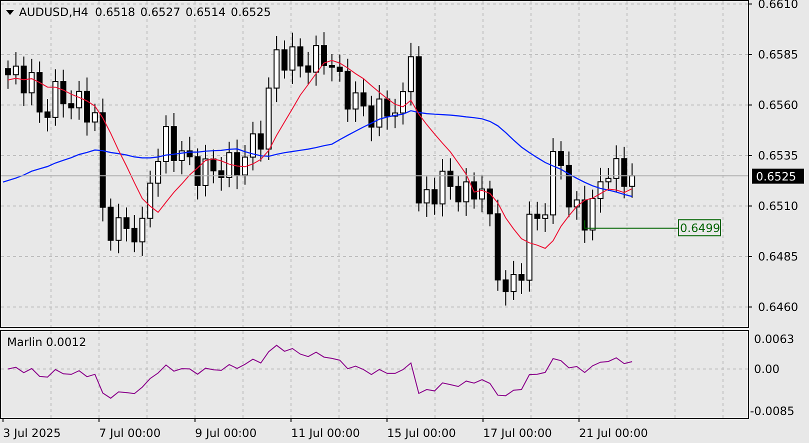  I want to click on ohlc-value: 0.6518, so click(115, 12).